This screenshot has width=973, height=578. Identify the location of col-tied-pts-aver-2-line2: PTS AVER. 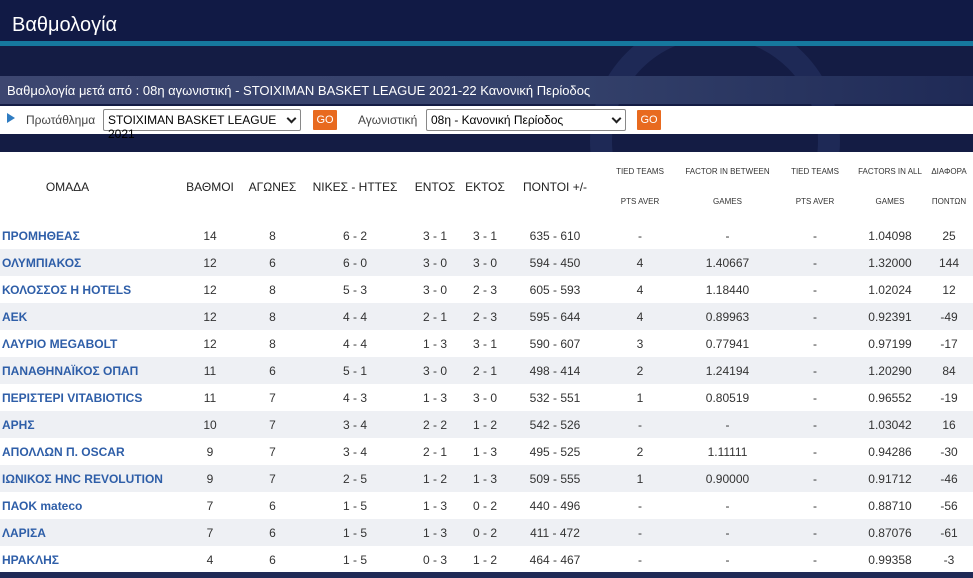
(815, 201).